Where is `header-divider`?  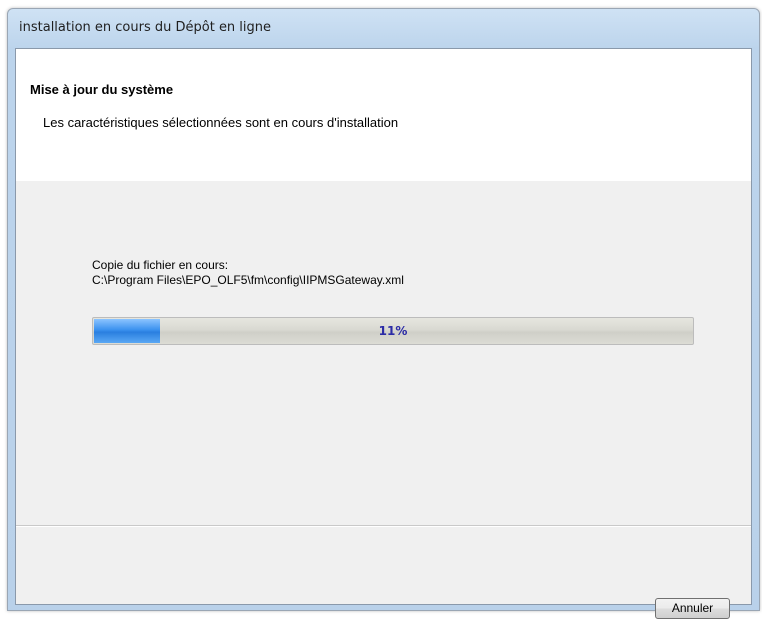 header-divider is located at coordinates (383, 180).